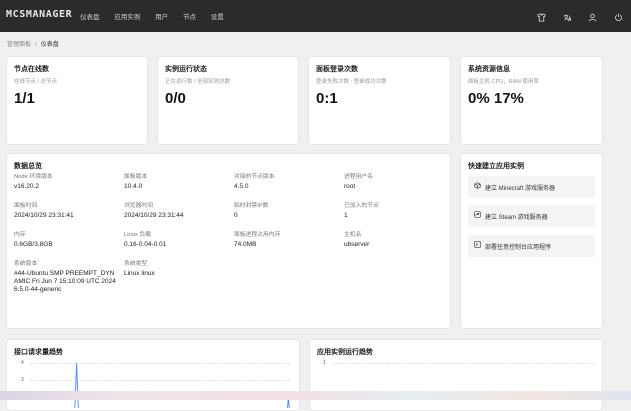  Describe the element at coordinates (593, 19) in the screenshot. I see `user-icon` at that location.